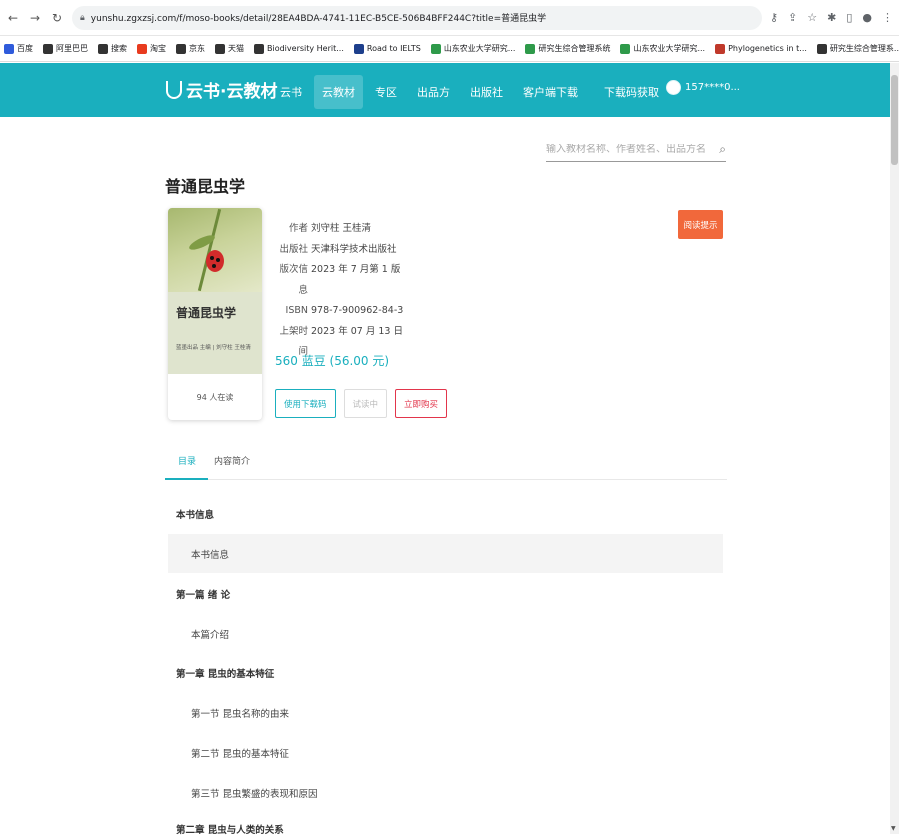 This screenshot has height=836, width=899. Describe the element at coordinates (187, 460) in the screenshot. I see `tab-toc: 目录` at that location.